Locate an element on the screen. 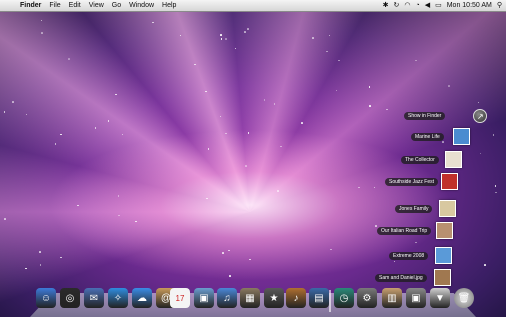 The height and width of the screenshot is (317, 506). spotlight-icon: ⚲ is located at coordinates (499, 6).